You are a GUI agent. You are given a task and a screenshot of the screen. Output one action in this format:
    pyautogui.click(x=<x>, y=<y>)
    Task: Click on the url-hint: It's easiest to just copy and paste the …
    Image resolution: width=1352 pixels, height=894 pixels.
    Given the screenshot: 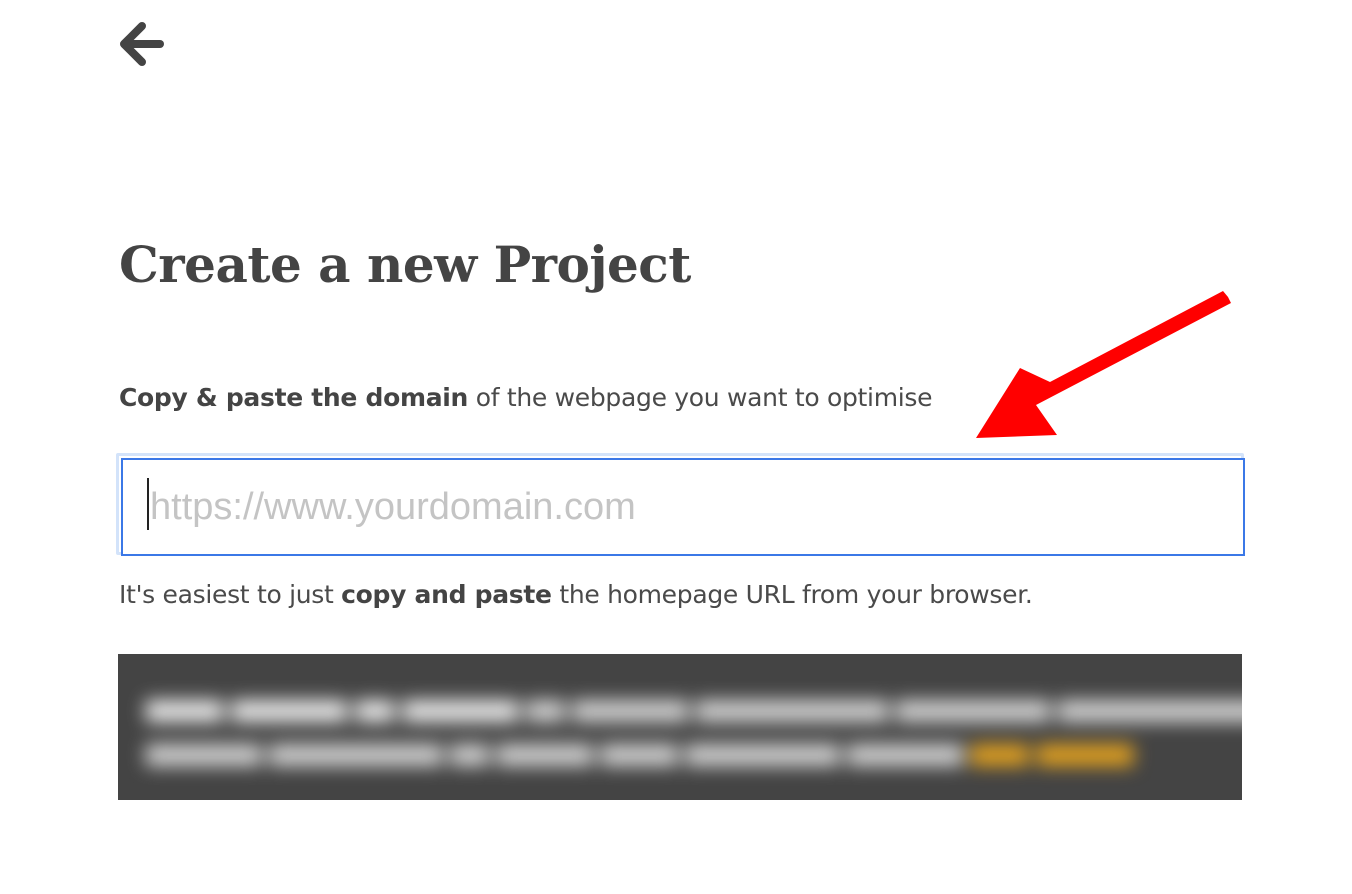 What is the action you would take?
    pyautogui.click(x=576, y=595)
    